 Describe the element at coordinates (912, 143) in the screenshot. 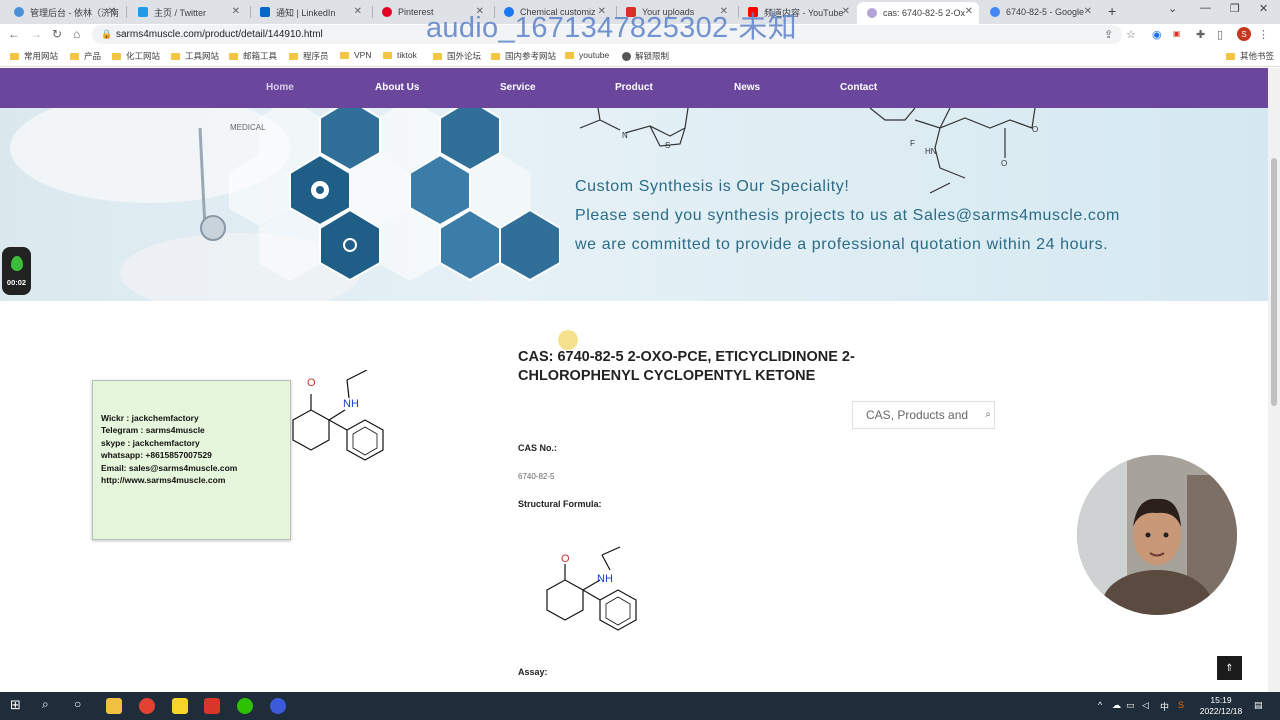

I see `svg-text: F` at that location.